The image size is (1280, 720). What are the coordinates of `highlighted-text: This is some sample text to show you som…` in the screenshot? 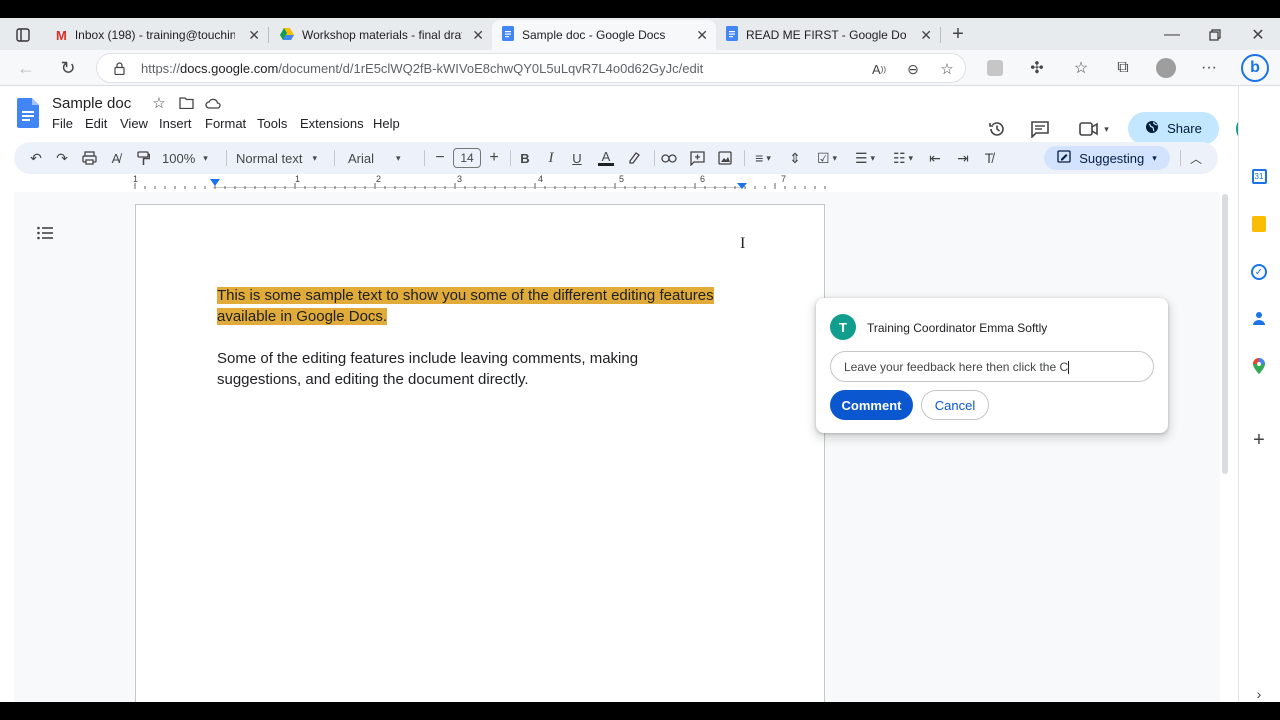 It's located at (465, 295).